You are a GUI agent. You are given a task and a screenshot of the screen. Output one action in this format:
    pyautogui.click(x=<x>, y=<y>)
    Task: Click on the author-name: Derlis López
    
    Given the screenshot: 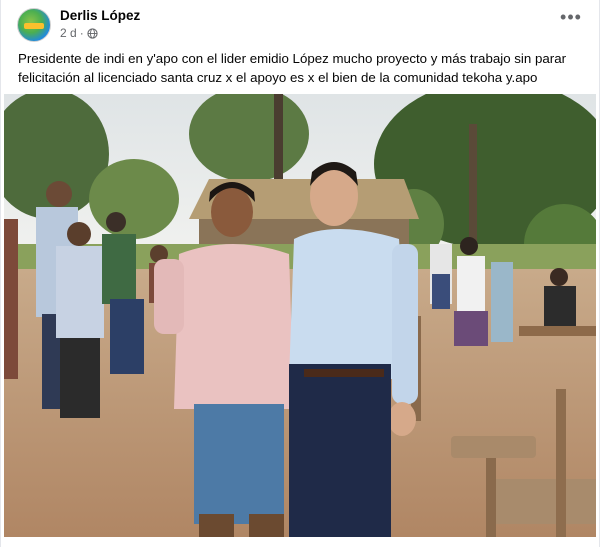 What is the action you would take?
    pyautogui.click(x=100, y=15)
    